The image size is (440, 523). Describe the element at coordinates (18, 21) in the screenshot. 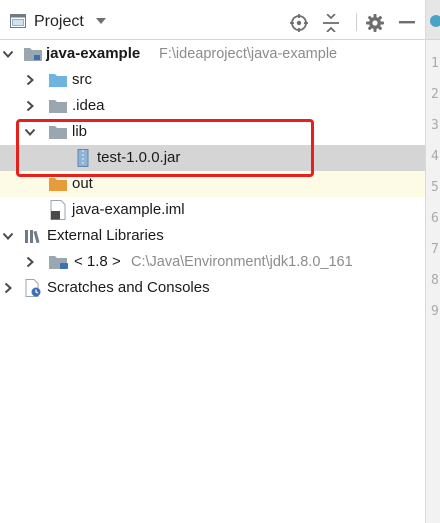

I see `project-view-icon` at that location.